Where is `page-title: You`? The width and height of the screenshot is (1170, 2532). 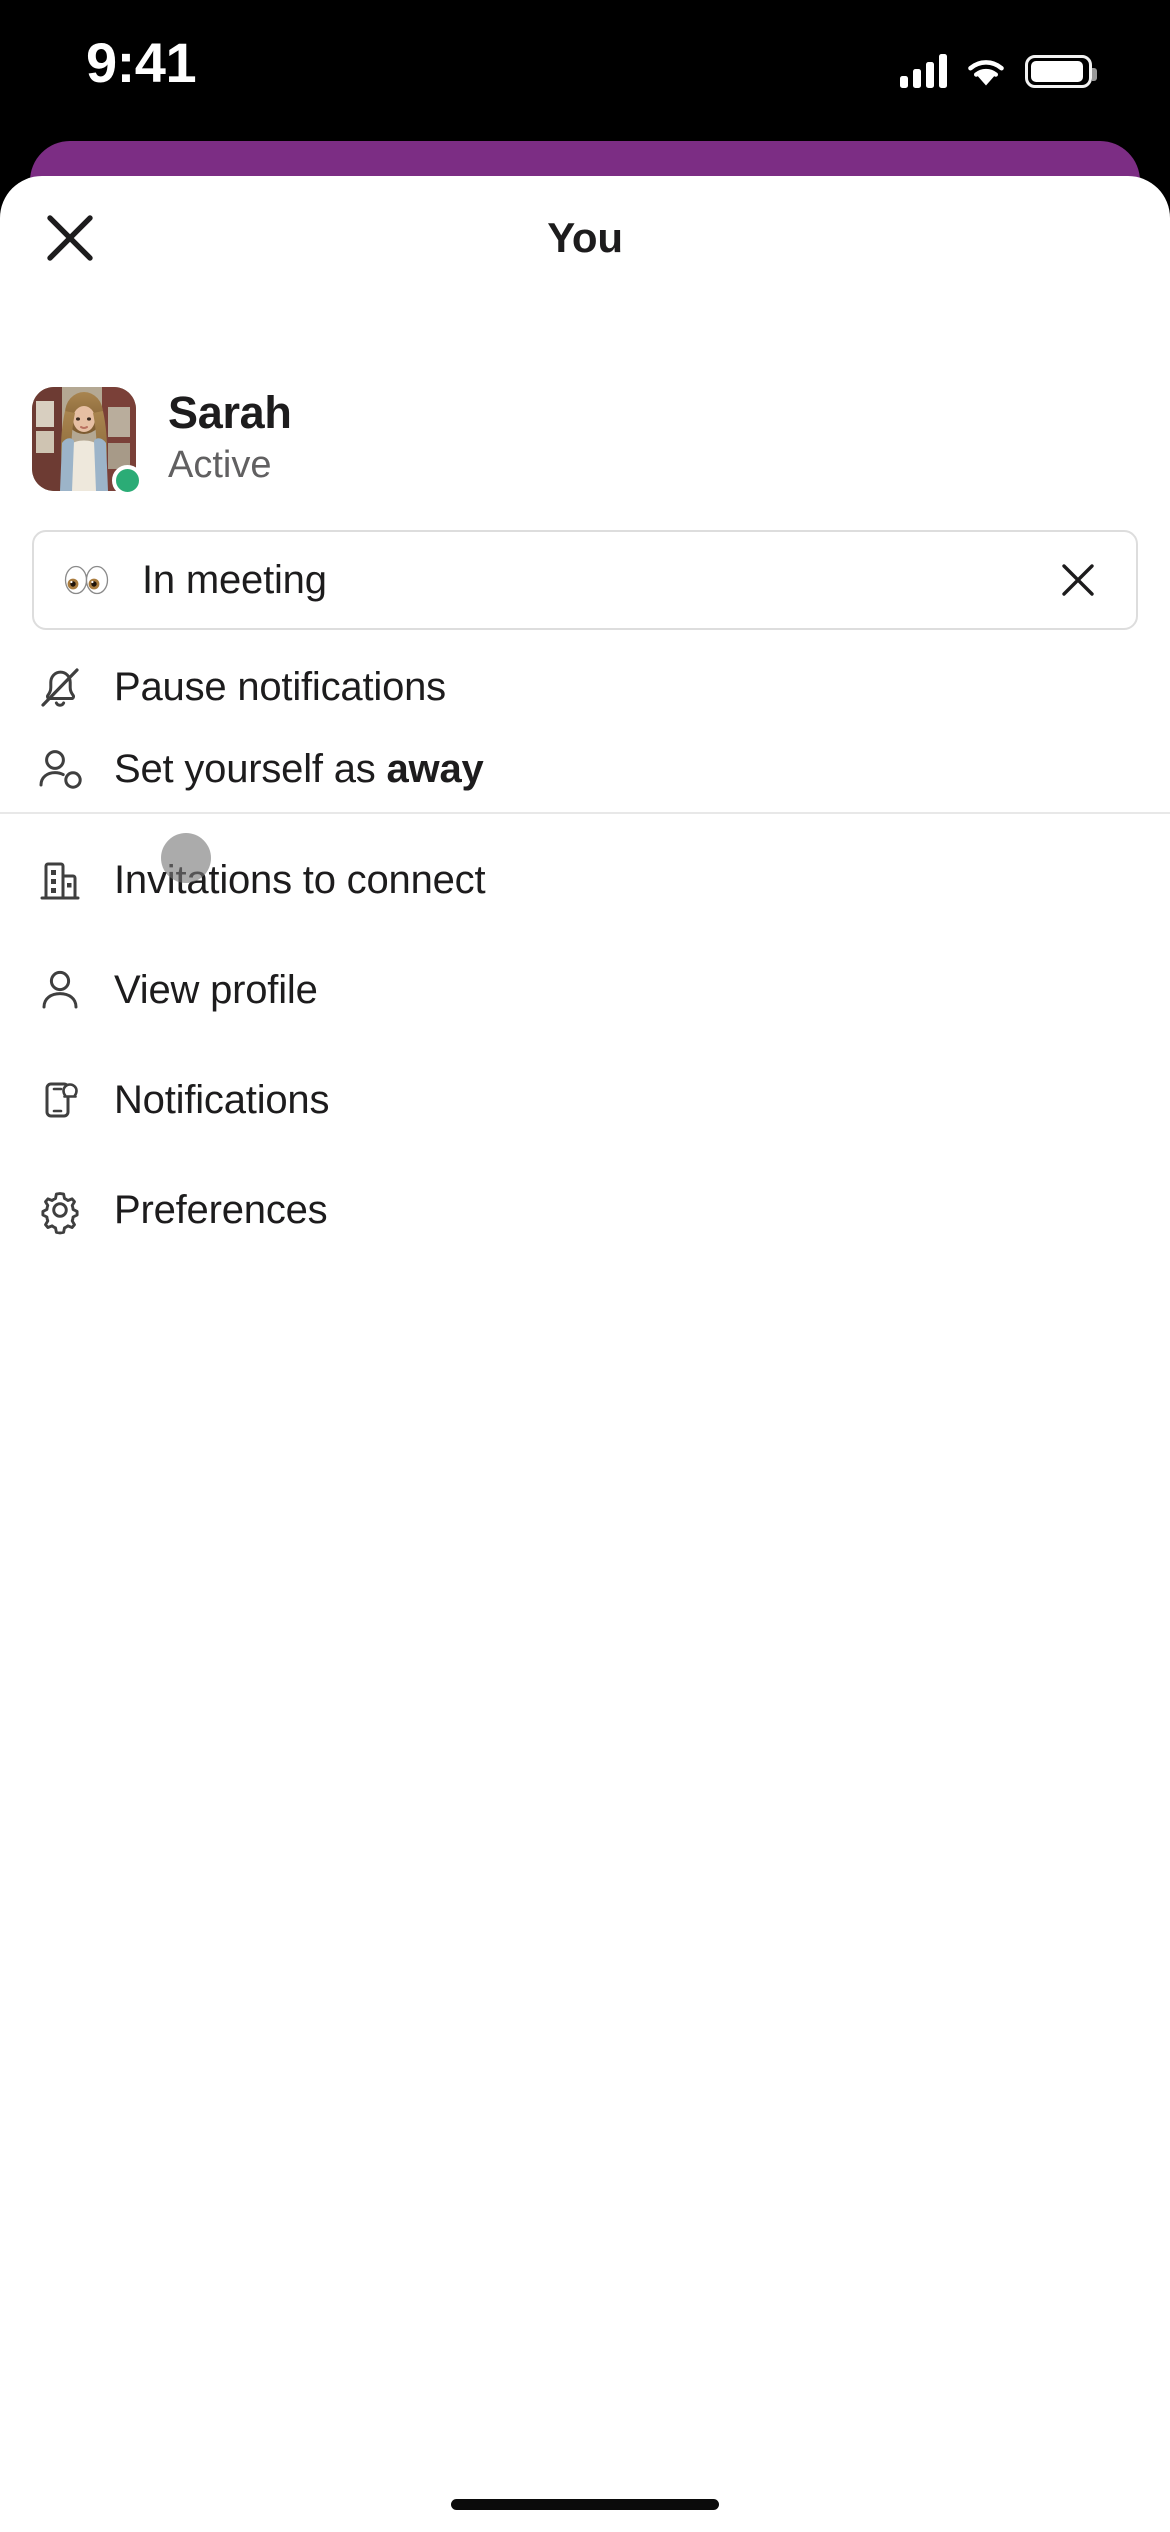
page-title: You is located at coordinates (585, 237).